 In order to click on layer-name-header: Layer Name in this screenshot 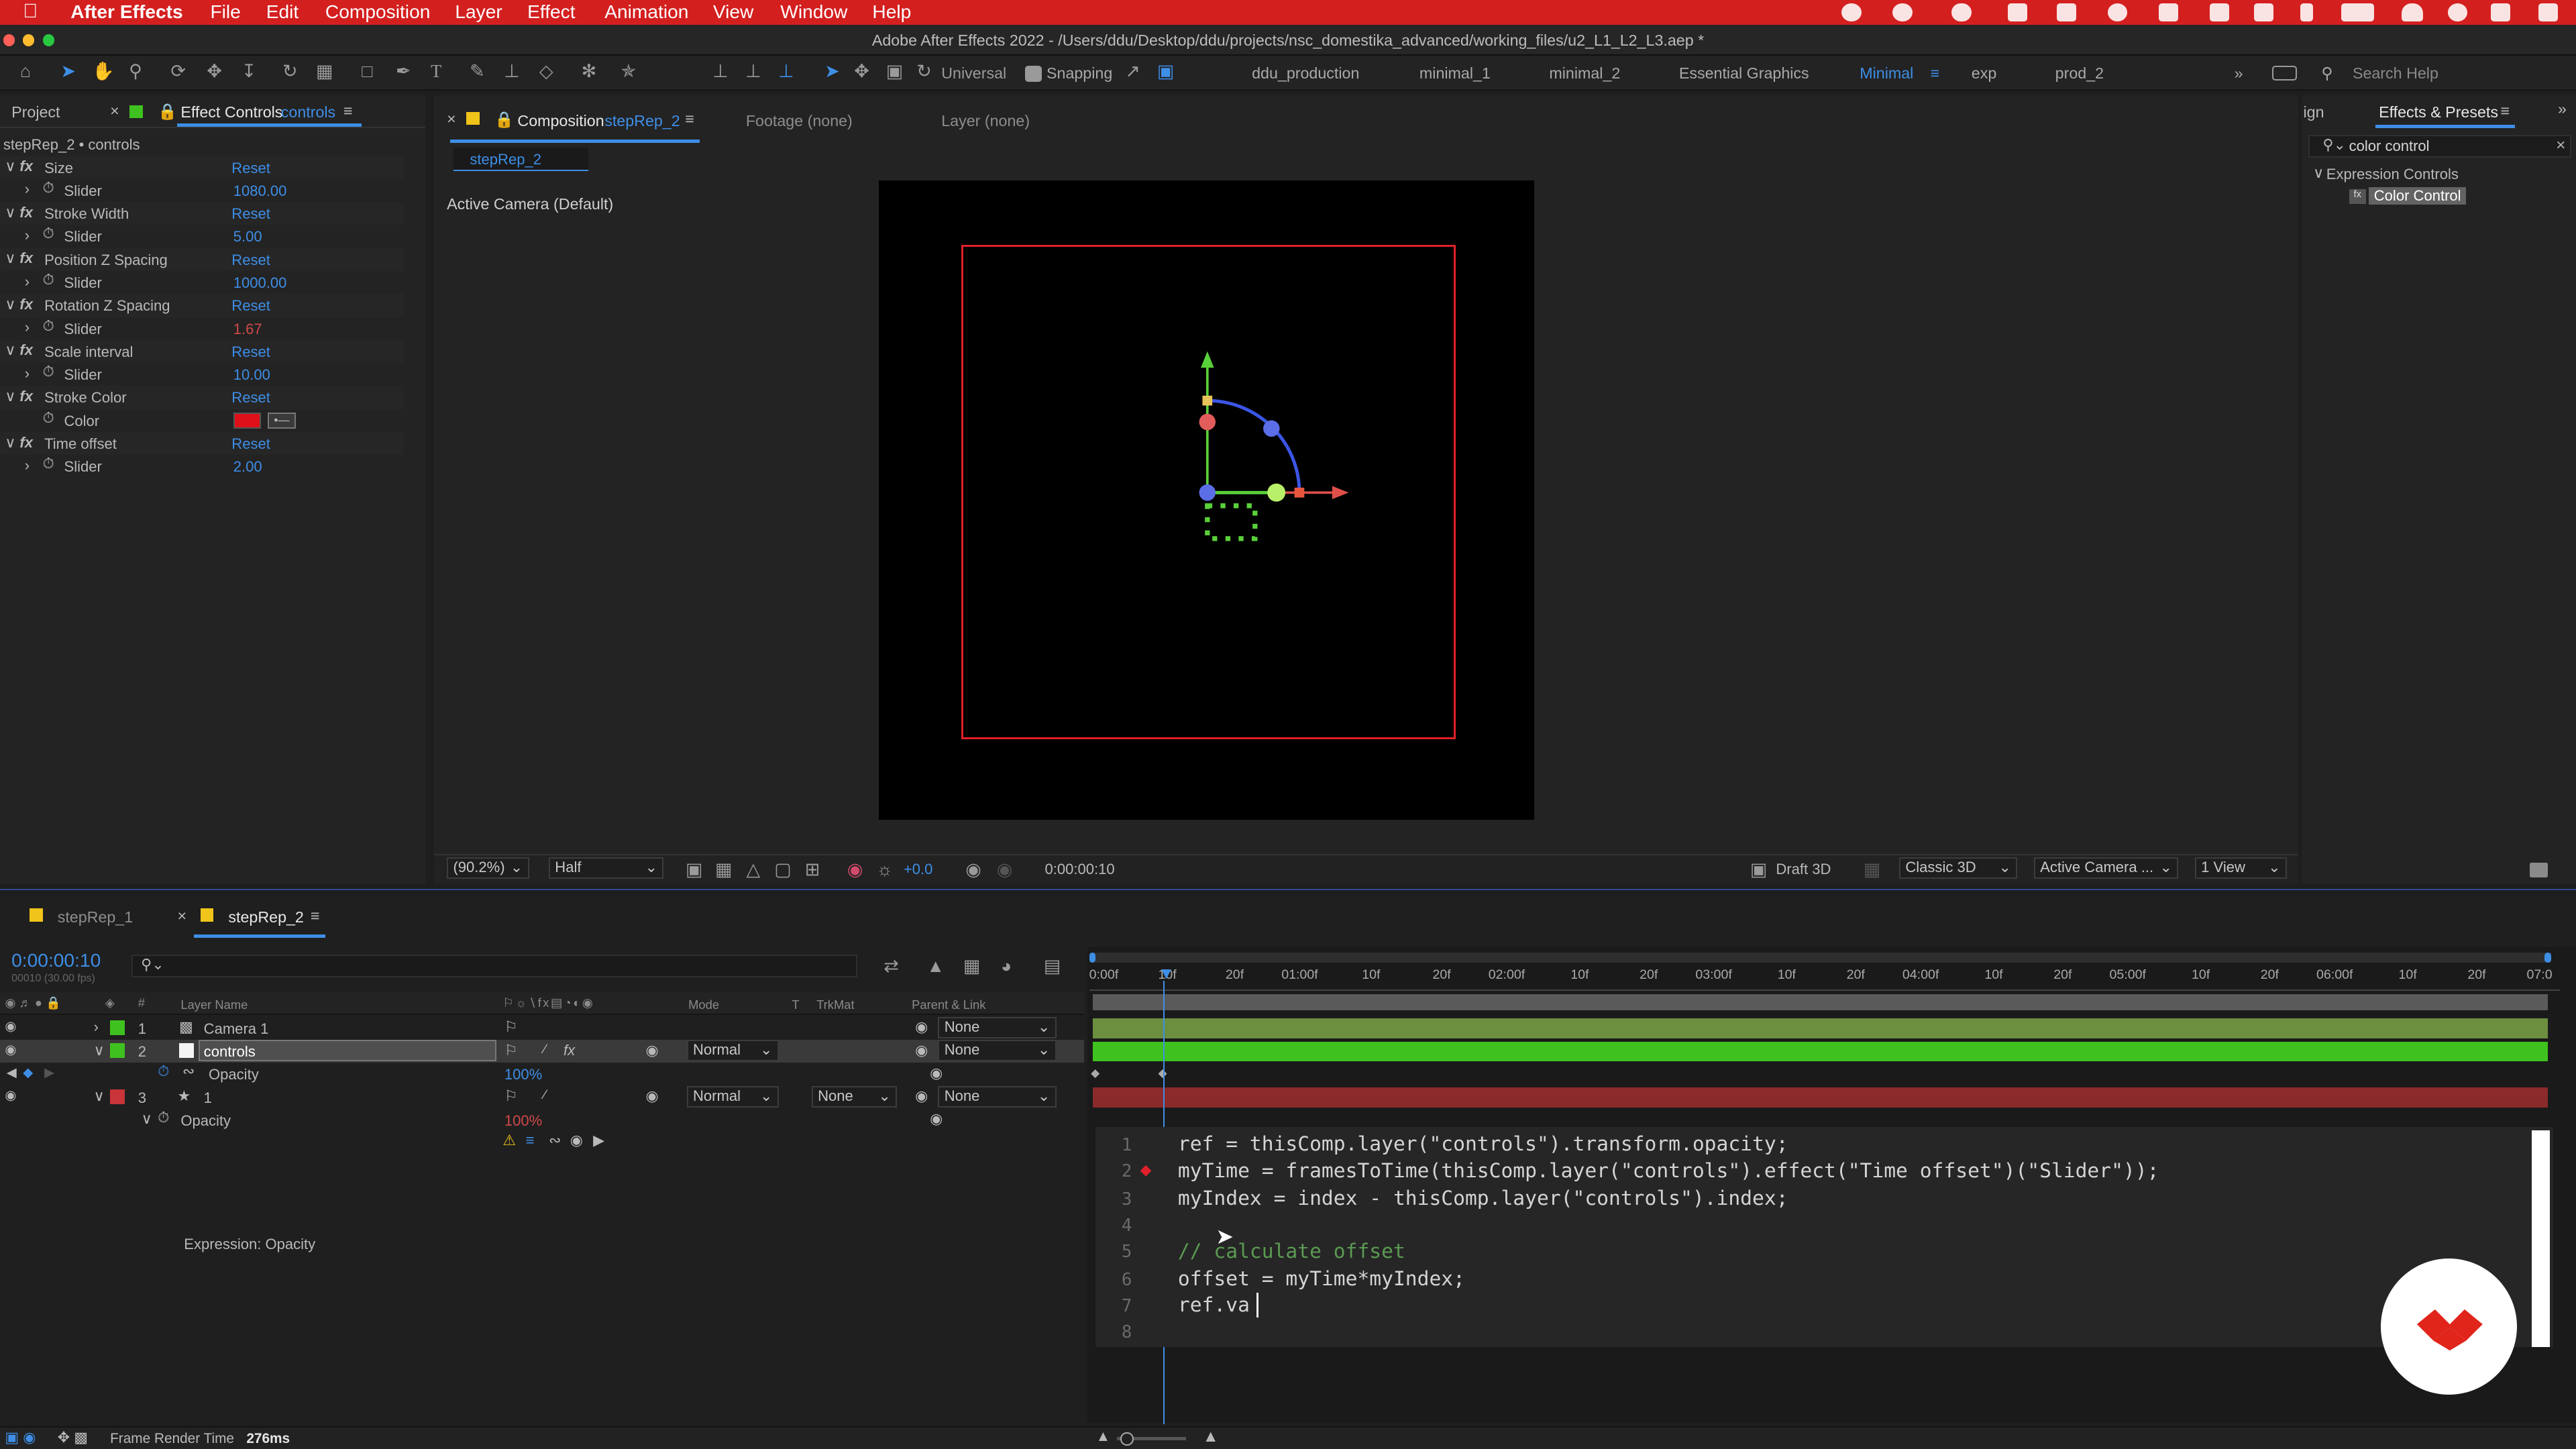, I will do `click(214, 1005)`.